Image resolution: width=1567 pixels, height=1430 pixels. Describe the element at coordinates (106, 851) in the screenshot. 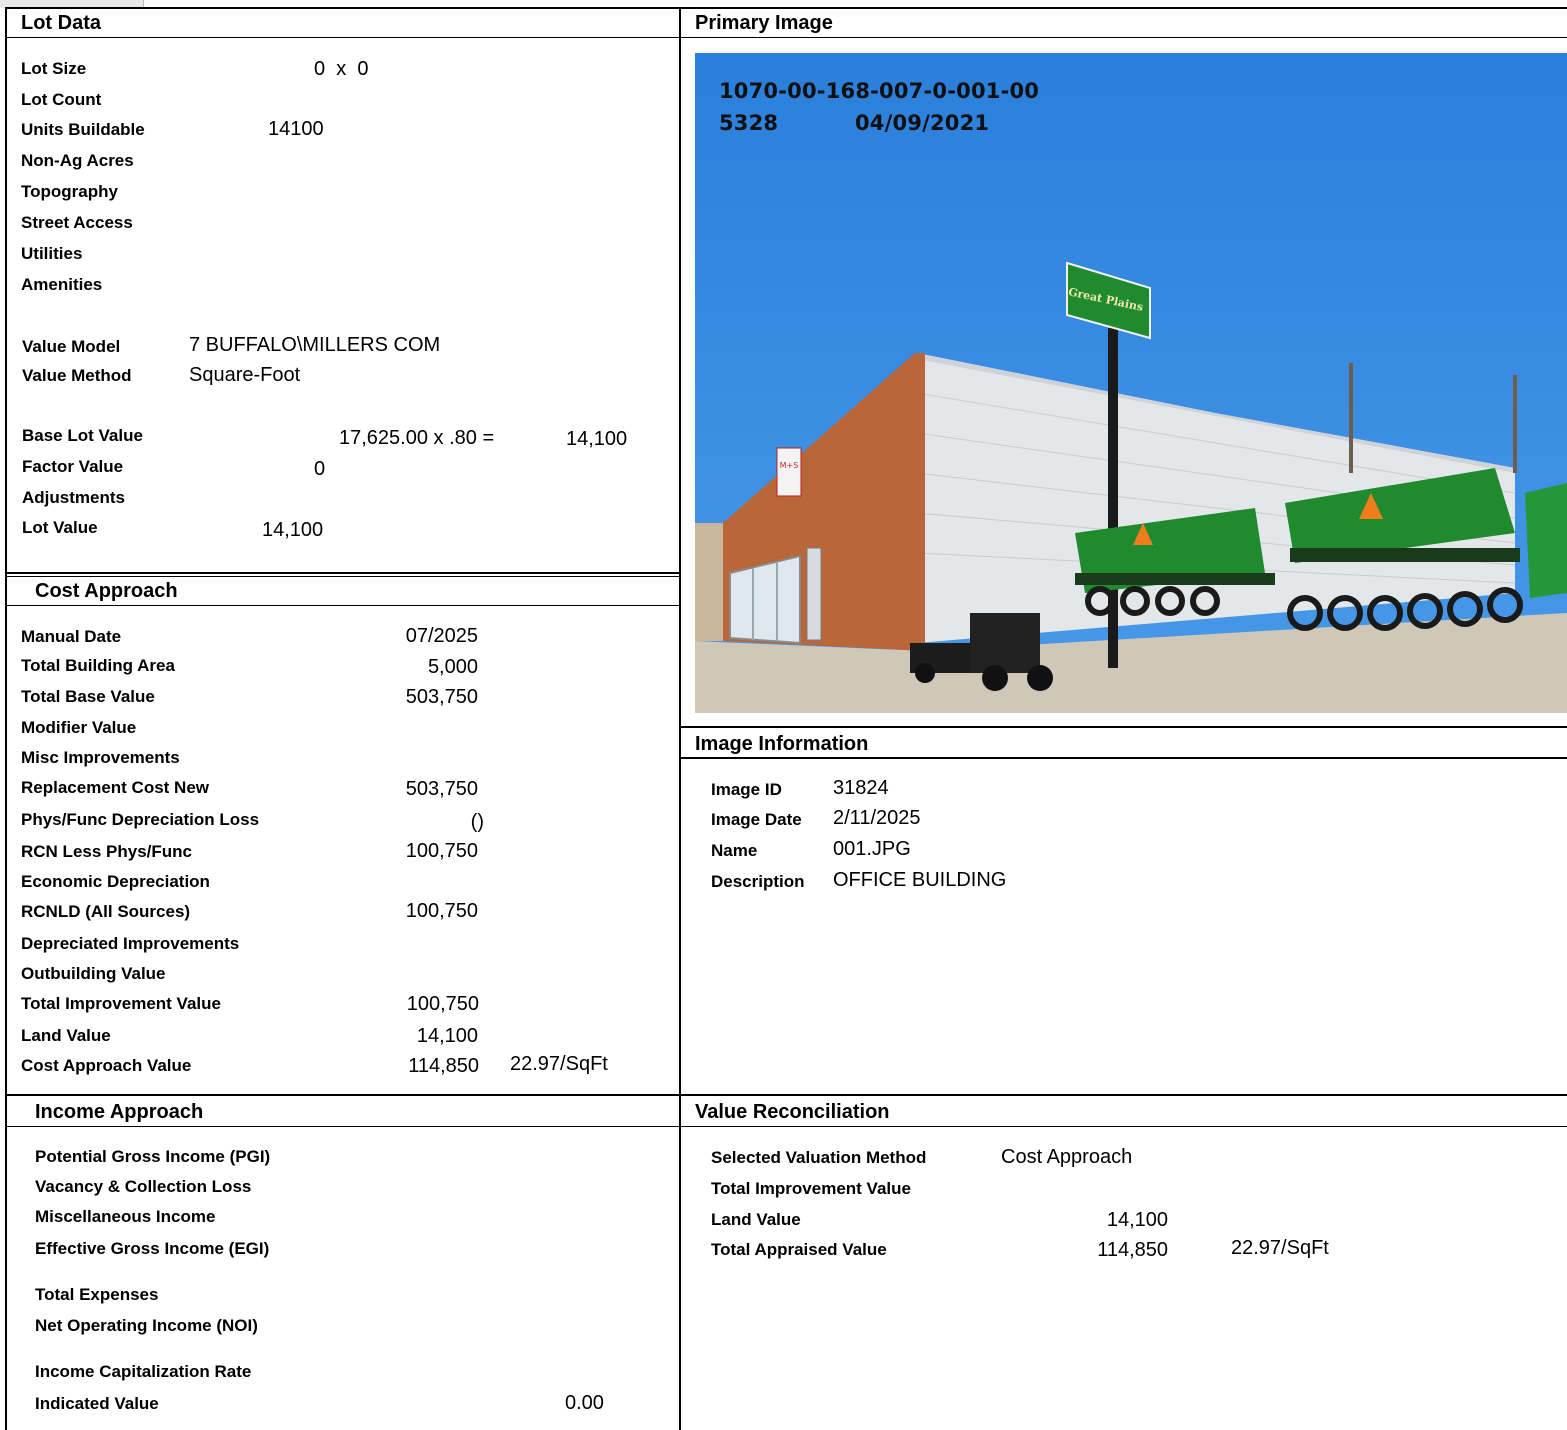

I see `rcn-less-phys-func-label: RCN Less Phys/Func` at that location.